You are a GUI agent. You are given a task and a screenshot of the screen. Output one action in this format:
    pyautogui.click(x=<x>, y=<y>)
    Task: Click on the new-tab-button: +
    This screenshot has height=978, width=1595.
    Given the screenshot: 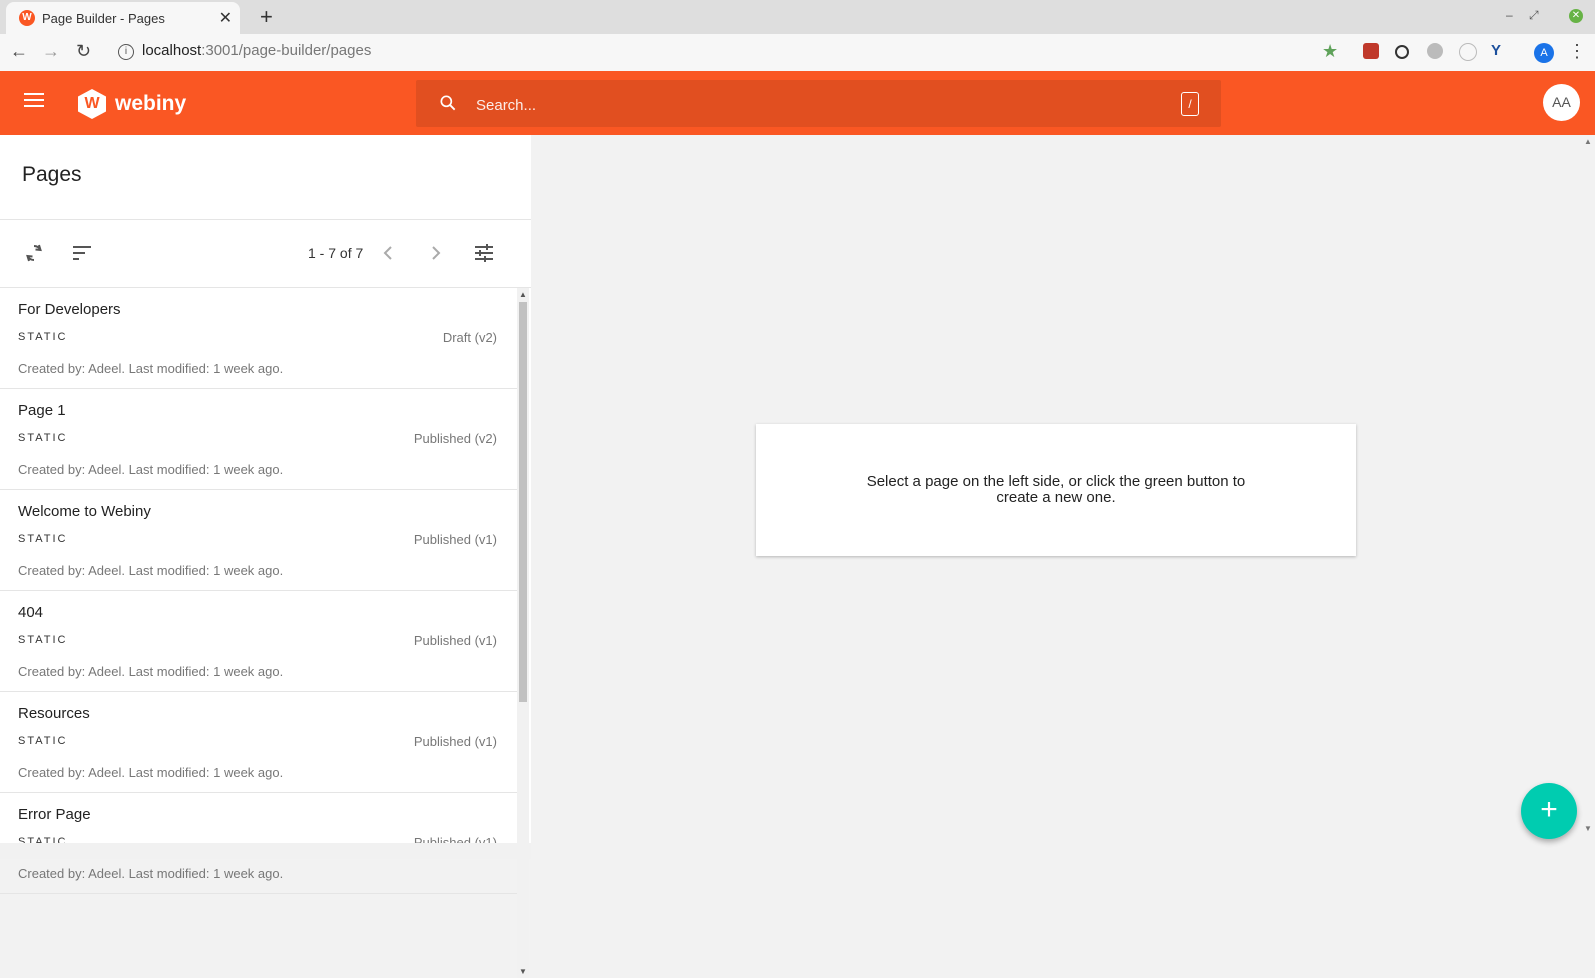 What is the action you would take?
    pyautogui.click(x=266, y=17)
    